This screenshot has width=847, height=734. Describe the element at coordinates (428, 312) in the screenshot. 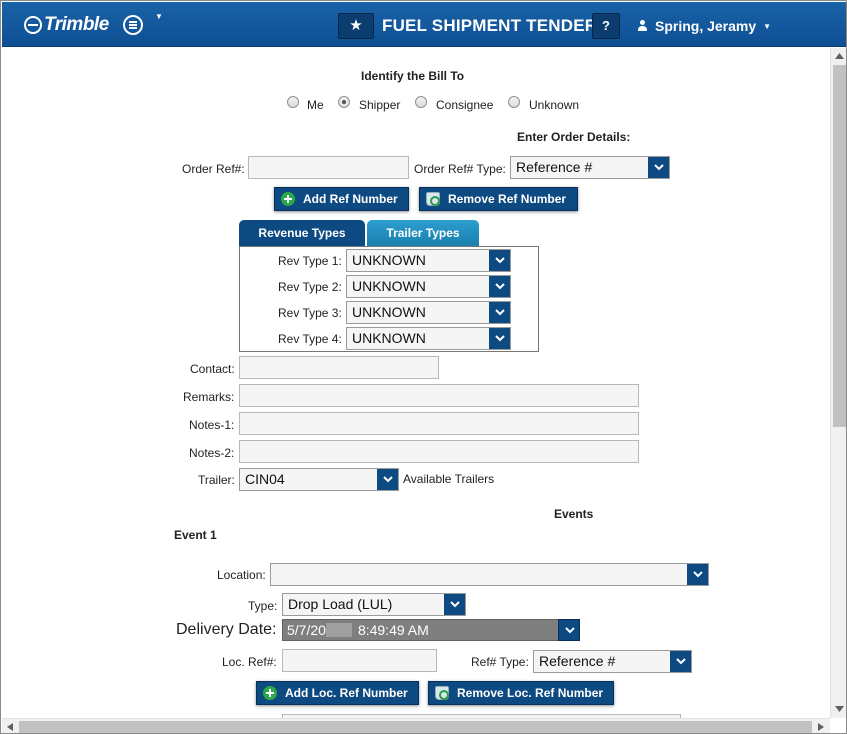

I see `rev-type-3-select: UNKNOWN` at that location.